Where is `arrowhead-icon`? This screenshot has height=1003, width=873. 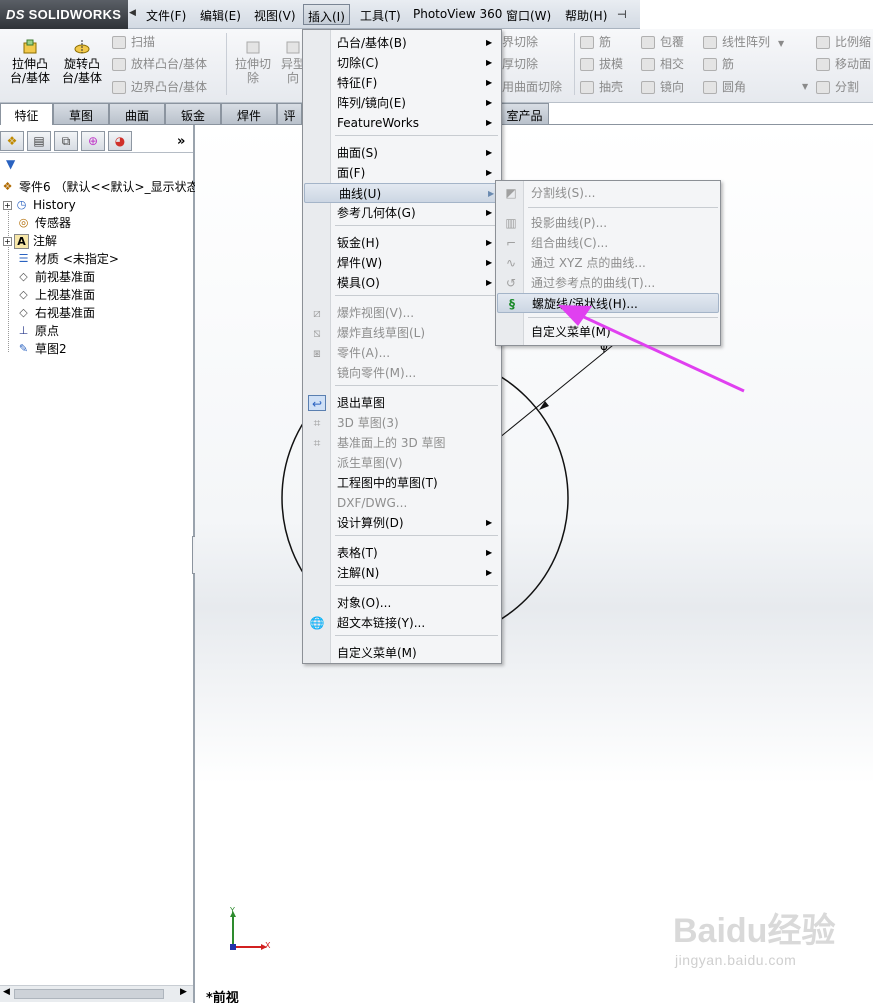
arrowhead-icon is located at coordinates (575, 315).